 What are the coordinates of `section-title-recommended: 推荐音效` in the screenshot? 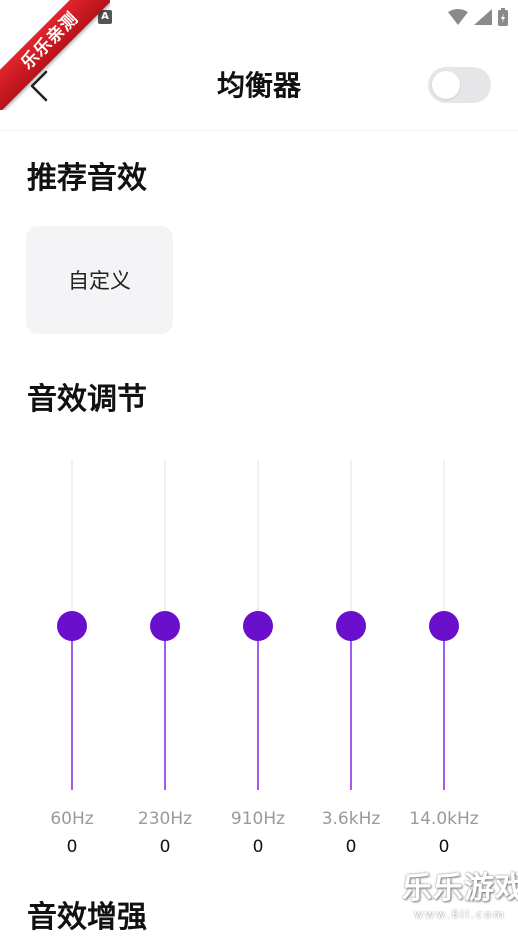 It's located at (87, 178).